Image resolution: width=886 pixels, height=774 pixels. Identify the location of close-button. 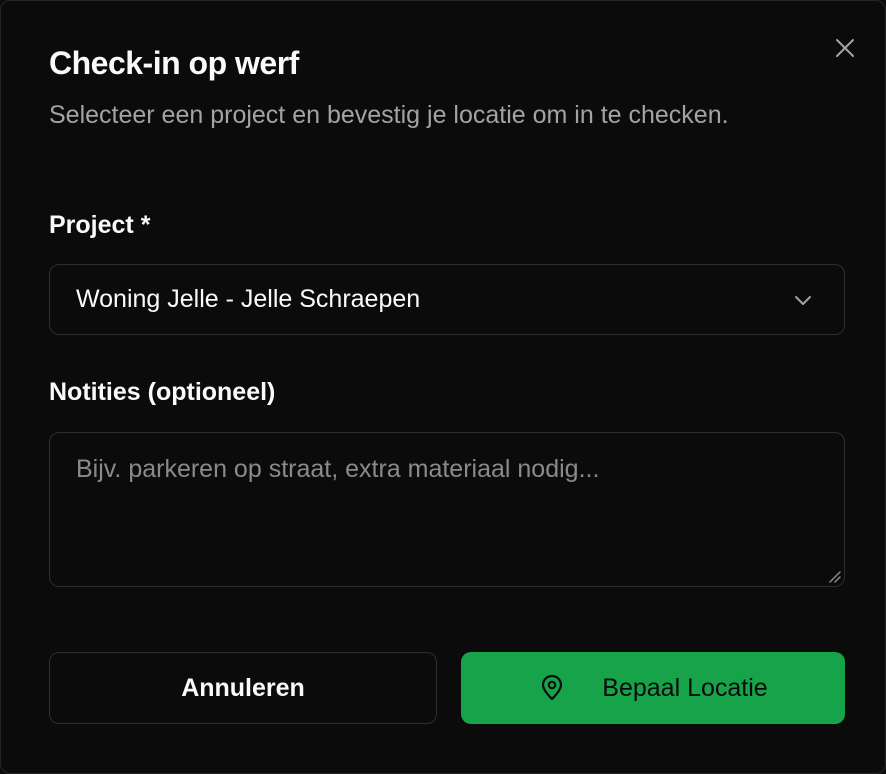
(845, 48).